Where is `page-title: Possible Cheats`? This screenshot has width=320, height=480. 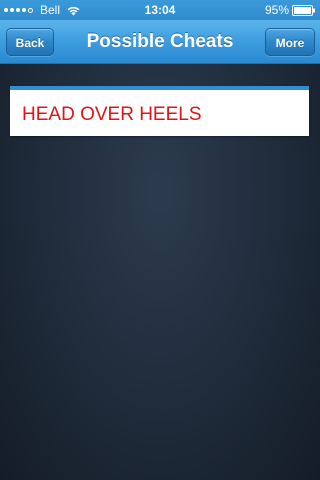 page-title: Possible Cheats is located at coordinates (160, 41).